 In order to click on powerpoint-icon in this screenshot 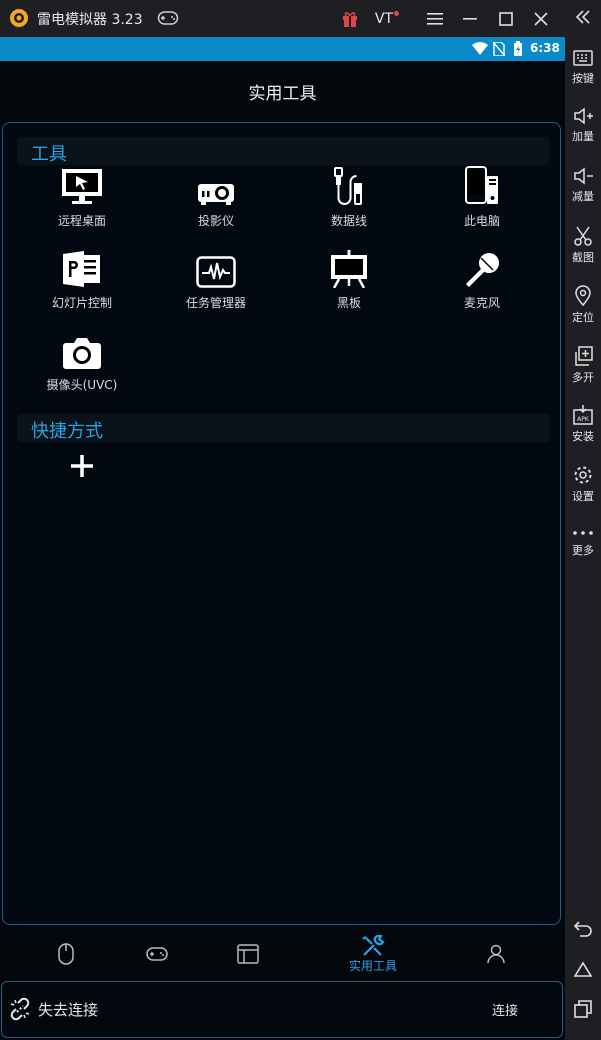, I will do `click(81, 269)`.